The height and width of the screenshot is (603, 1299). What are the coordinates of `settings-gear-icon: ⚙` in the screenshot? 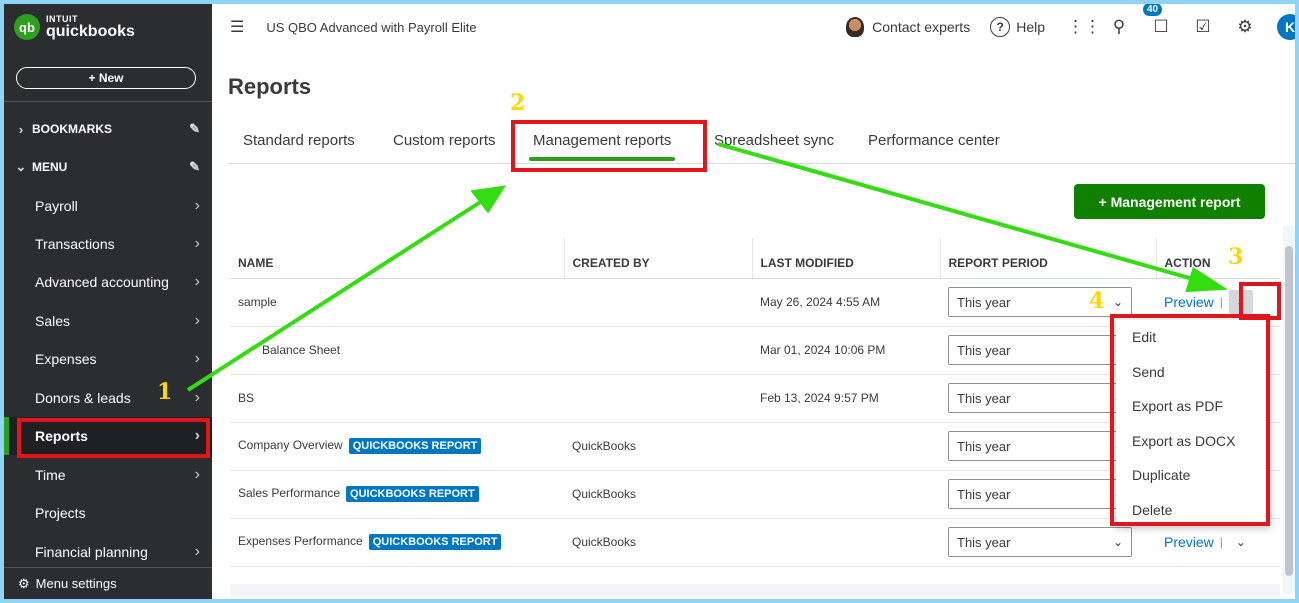 It's located at (1245, 27).